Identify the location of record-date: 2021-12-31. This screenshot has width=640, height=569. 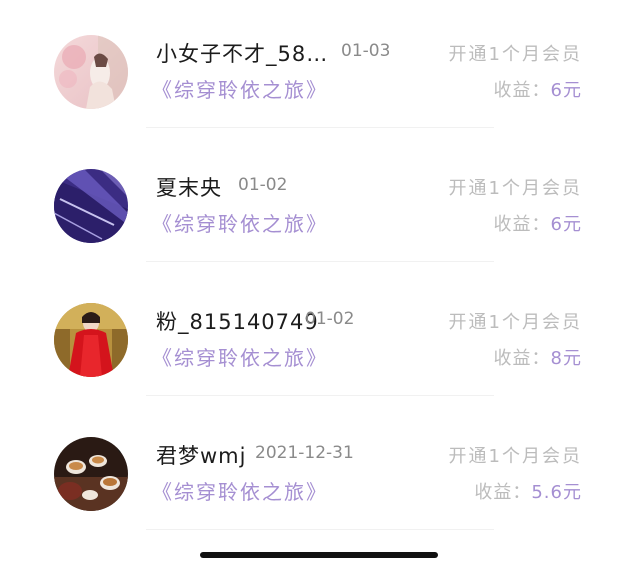
(304, 453).